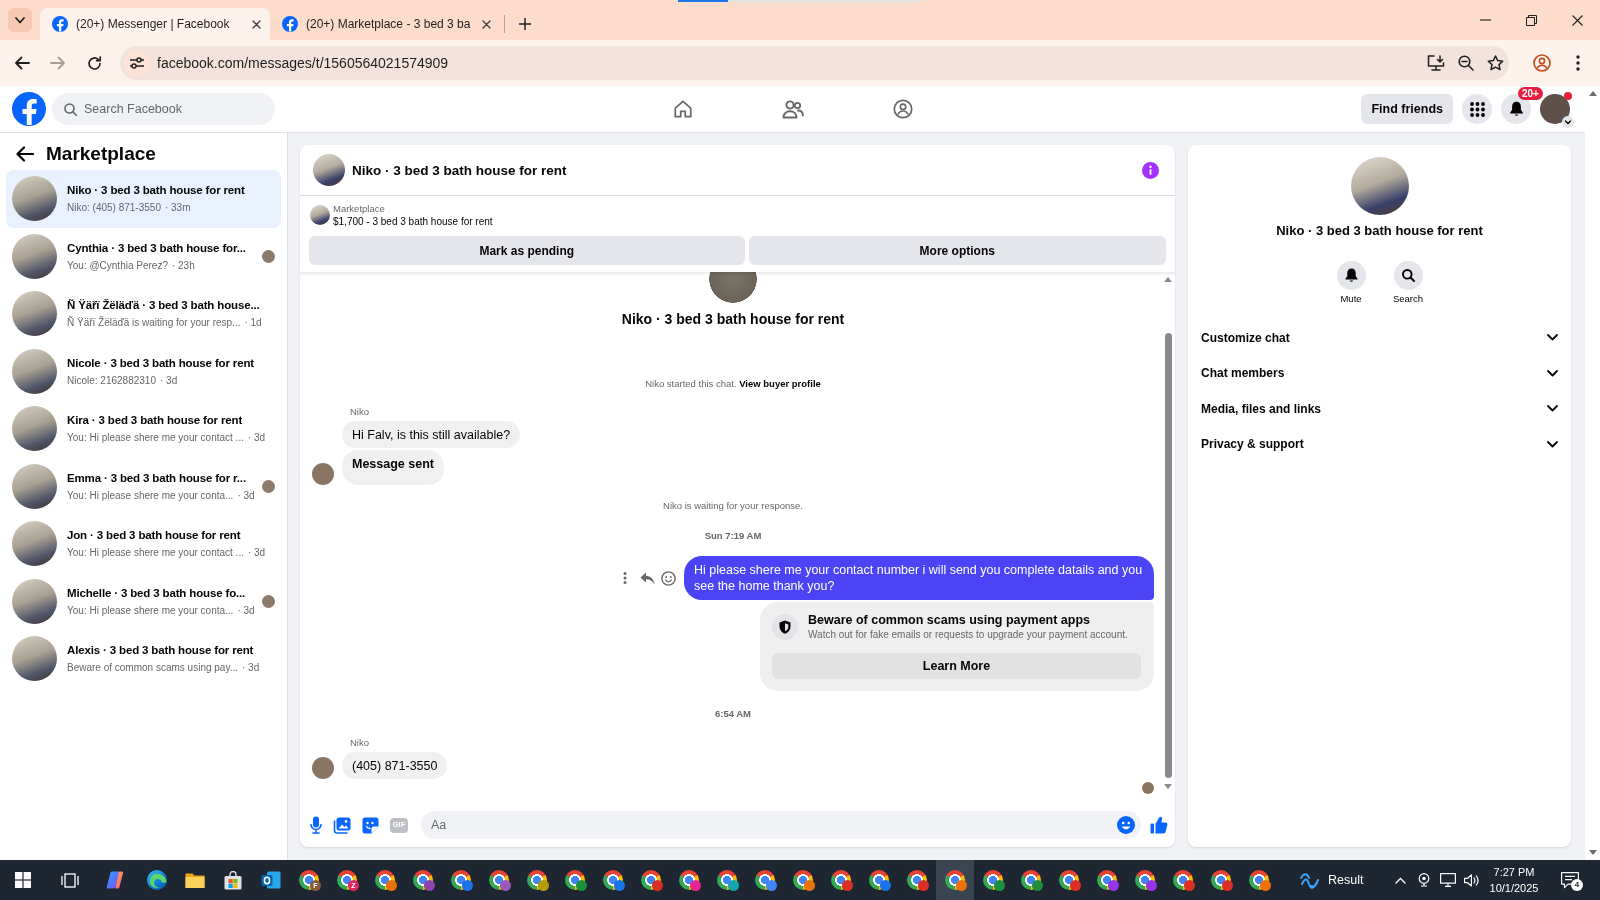  What do you see at coordinates (163, 109) in the screenshot?
I see `search-field: Search Facebook` at bounding box center [163, 109].